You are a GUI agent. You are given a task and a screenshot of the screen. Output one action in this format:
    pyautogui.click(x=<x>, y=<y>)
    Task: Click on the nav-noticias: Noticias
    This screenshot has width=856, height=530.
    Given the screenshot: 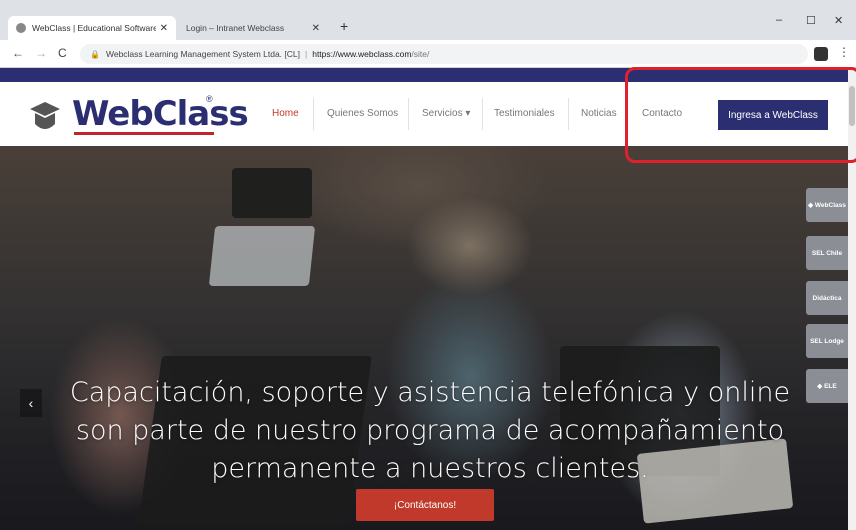 What is the action you would take?
    pyautogui.click(x=599, y=113)
    